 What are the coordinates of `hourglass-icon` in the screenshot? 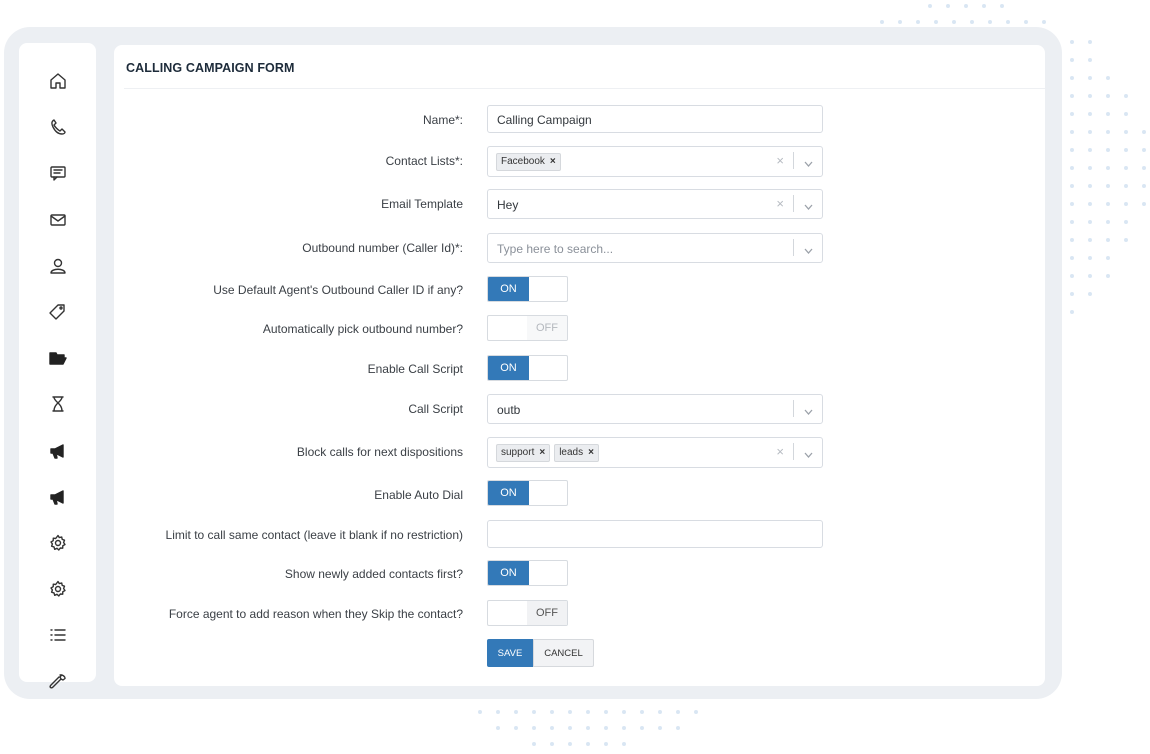 It's located at (57, 404).